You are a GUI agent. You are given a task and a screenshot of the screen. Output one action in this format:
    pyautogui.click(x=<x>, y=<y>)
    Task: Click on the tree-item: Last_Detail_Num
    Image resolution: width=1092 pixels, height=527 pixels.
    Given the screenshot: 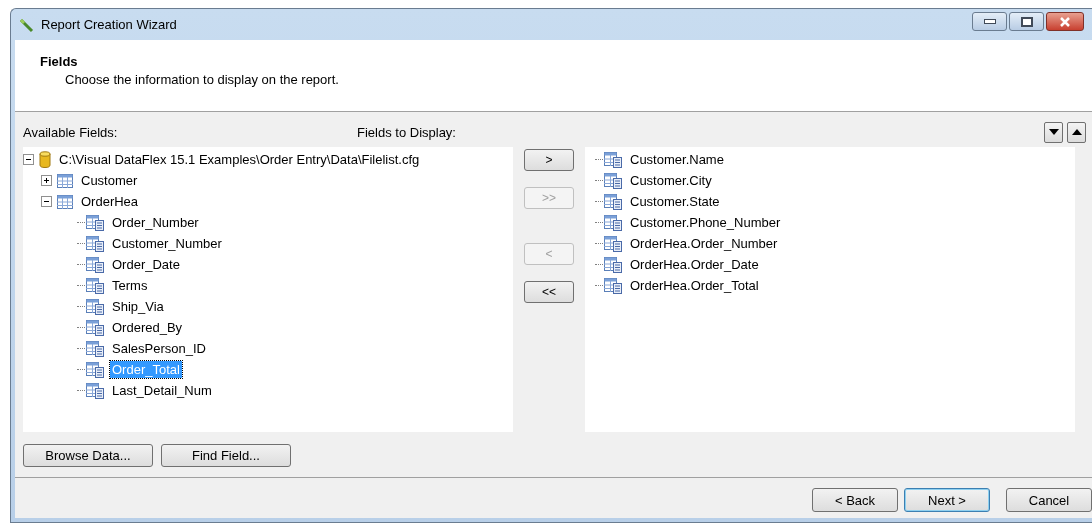 What is the action you would take?
    pyautogui.click(x=162, y=390)
    